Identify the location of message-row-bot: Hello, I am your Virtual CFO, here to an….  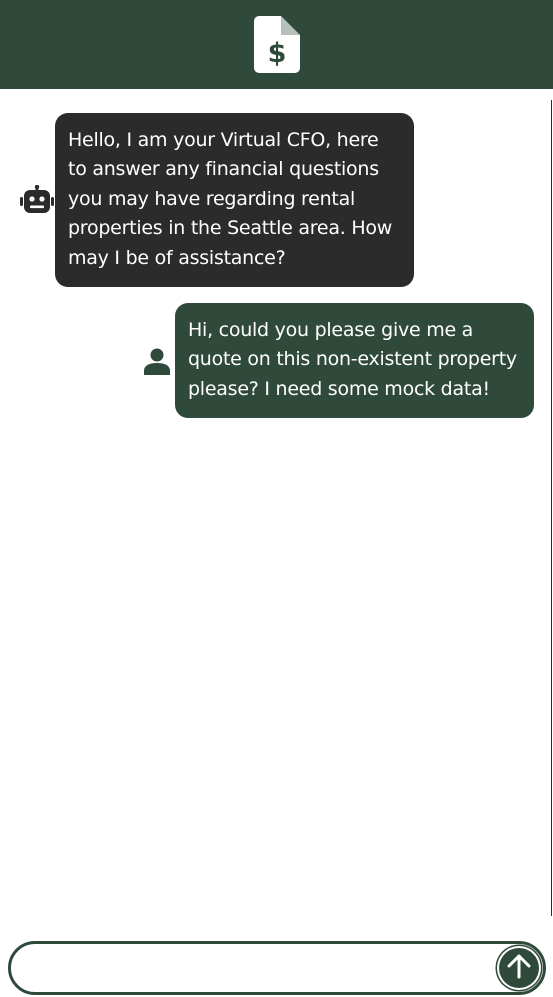
(217, 200).